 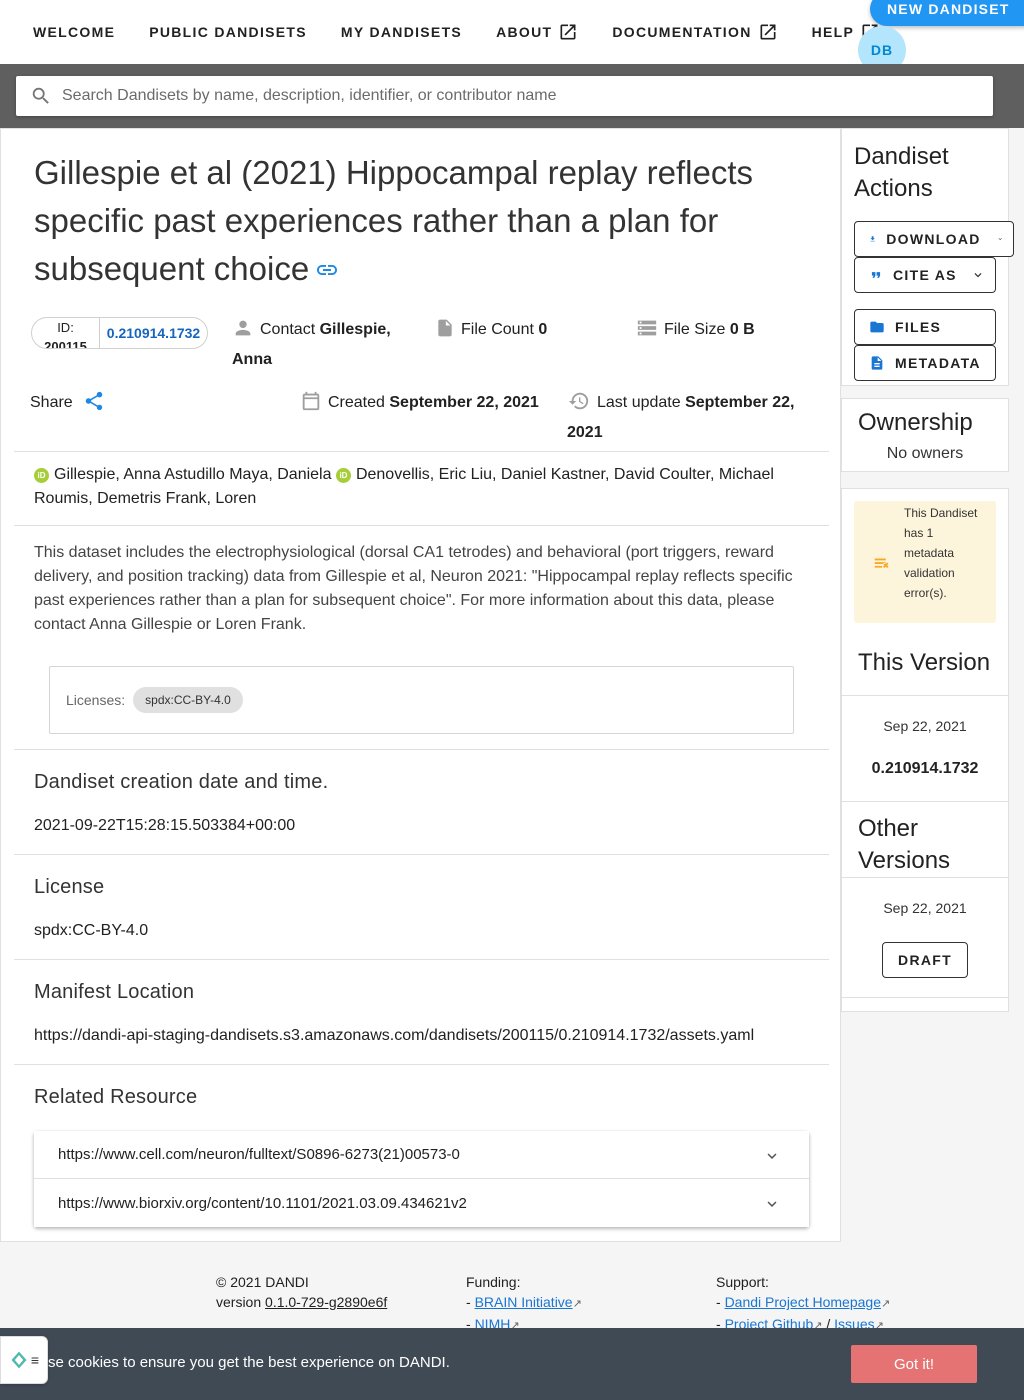 What do you see at coordinates (716, 474) in the screenshot?
I see `author: Coulter, Michael` at bounding box center [716, 474].